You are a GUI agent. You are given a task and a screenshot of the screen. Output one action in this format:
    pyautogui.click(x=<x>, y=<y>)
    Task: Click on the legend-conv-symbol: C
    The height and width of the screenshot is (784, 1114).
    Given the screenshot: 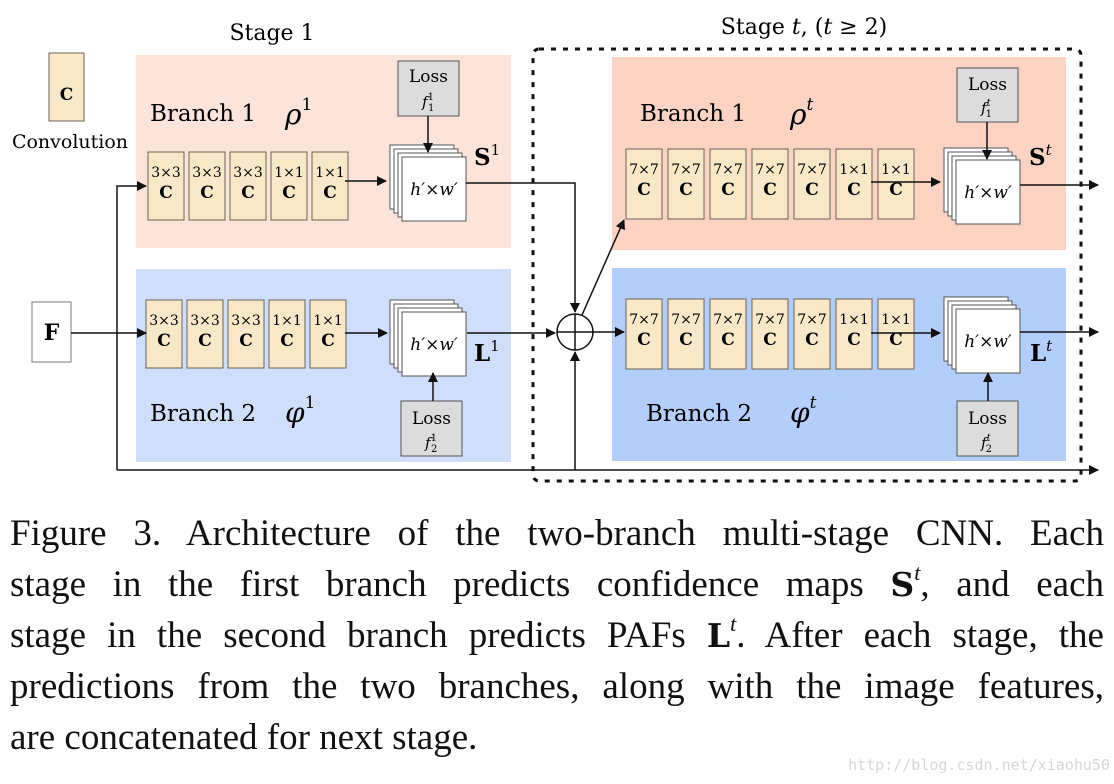 What is the action you would take?
    pyautogui.click(x=67, y=95)
    